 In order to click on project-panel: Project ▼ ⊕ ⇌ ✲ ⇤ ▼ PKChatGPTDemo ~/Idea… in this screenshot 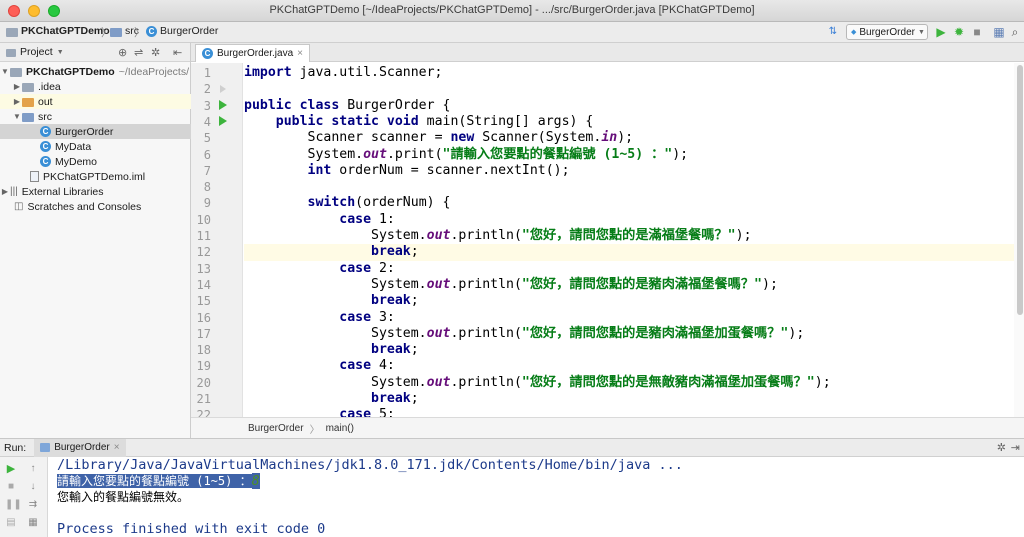, I will do `click(95, 240)`.